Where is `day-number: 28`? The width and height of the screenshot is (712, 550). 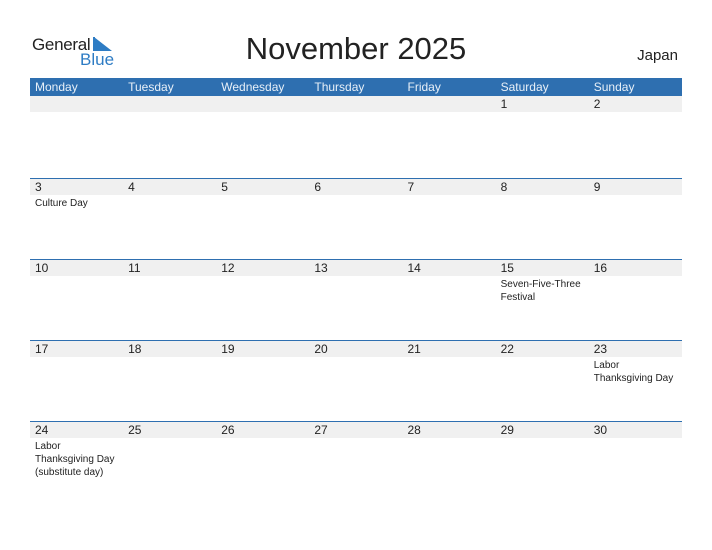
day-number: 28 is located at coordinates (449, 430).